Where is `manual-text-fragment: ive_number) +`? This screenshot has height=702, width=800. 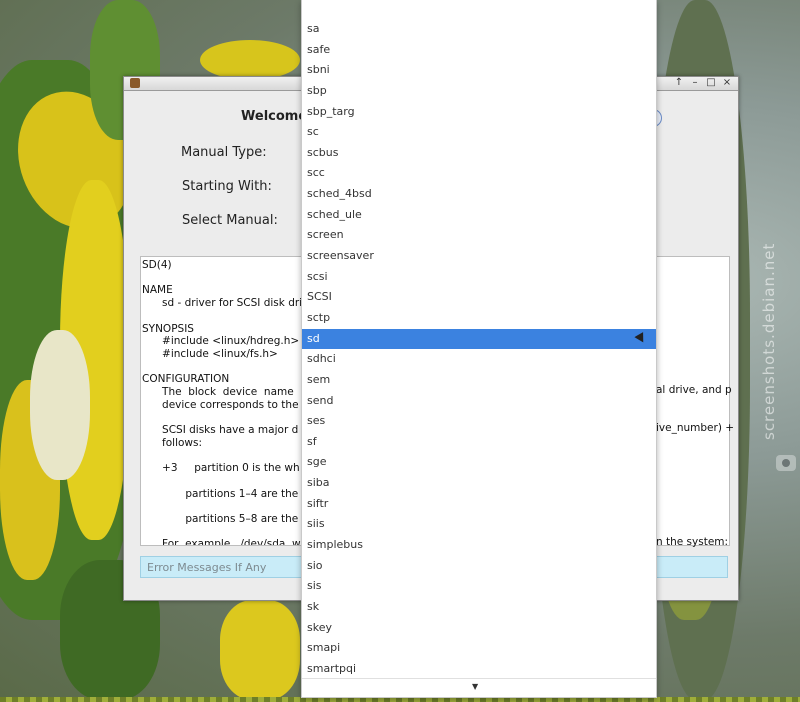
manual-text-fragment: ive_number) + is located at coordinates (695, 428).